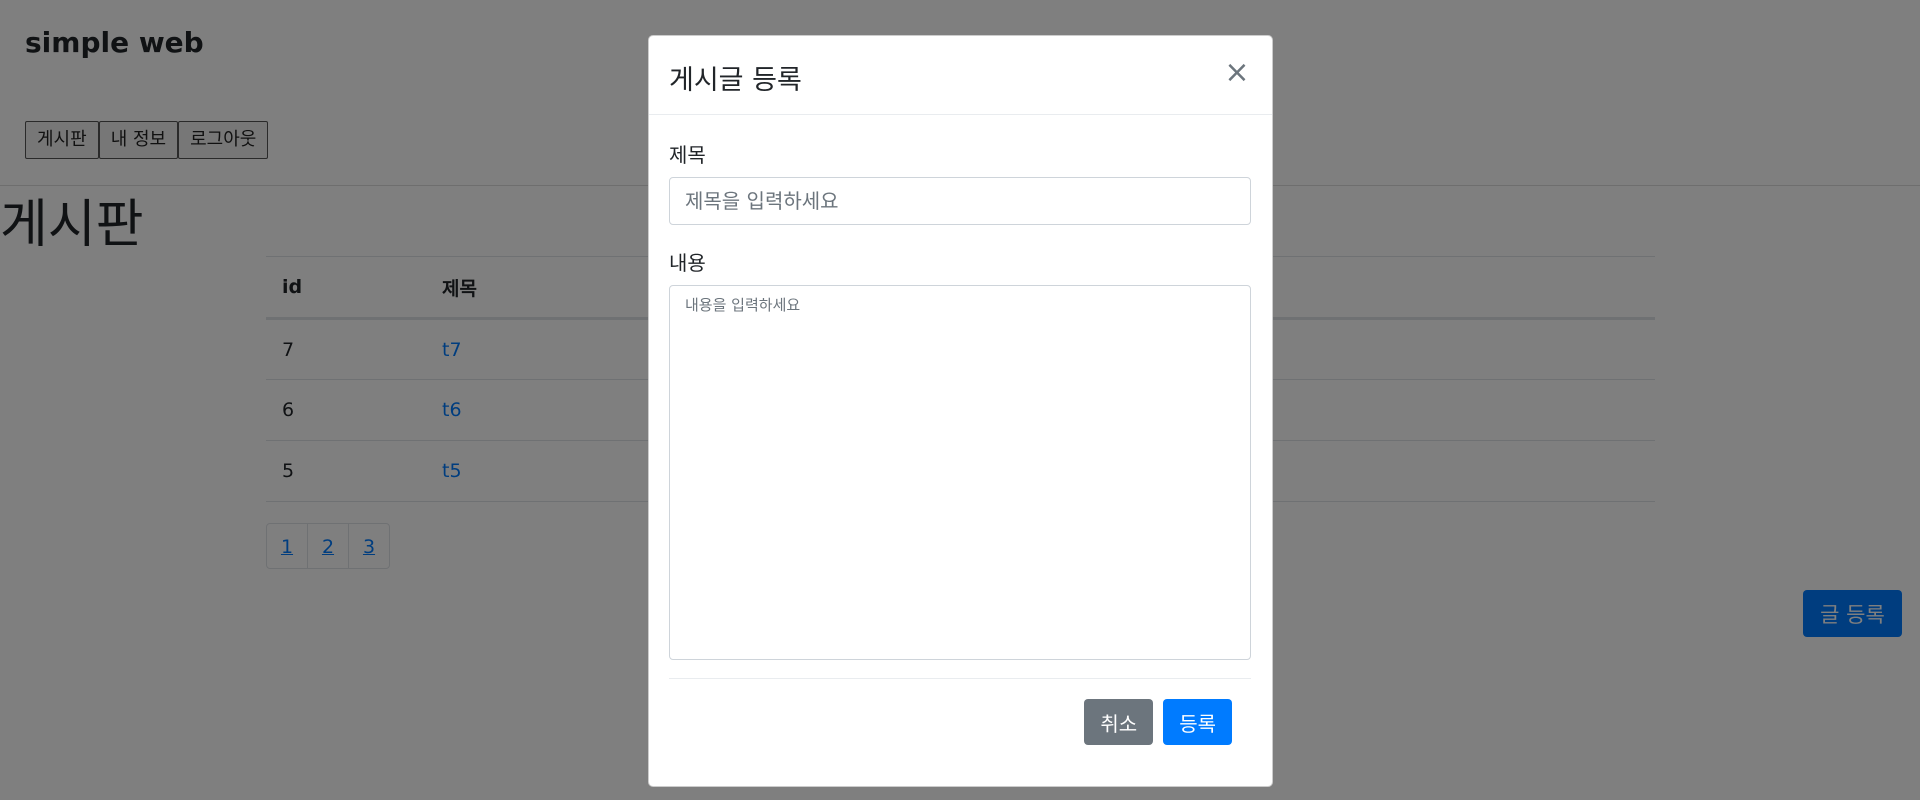 This screenshot has height=800, width=1920. I want to click on modal-title: 게시글 등록, so click(735, 80).